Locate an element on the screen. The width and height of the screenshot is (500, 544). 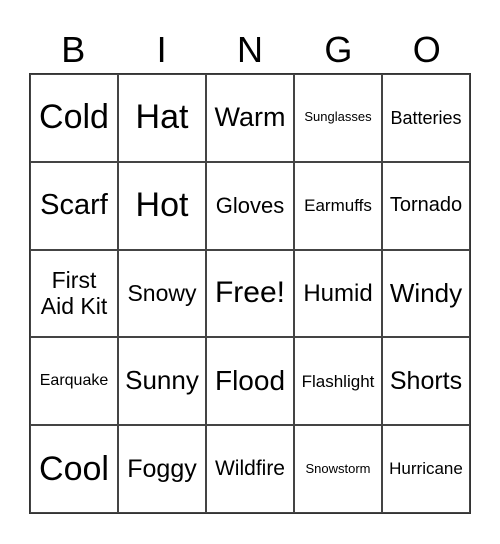
bingo-cell: Hot is located at coordinates (162, 205).